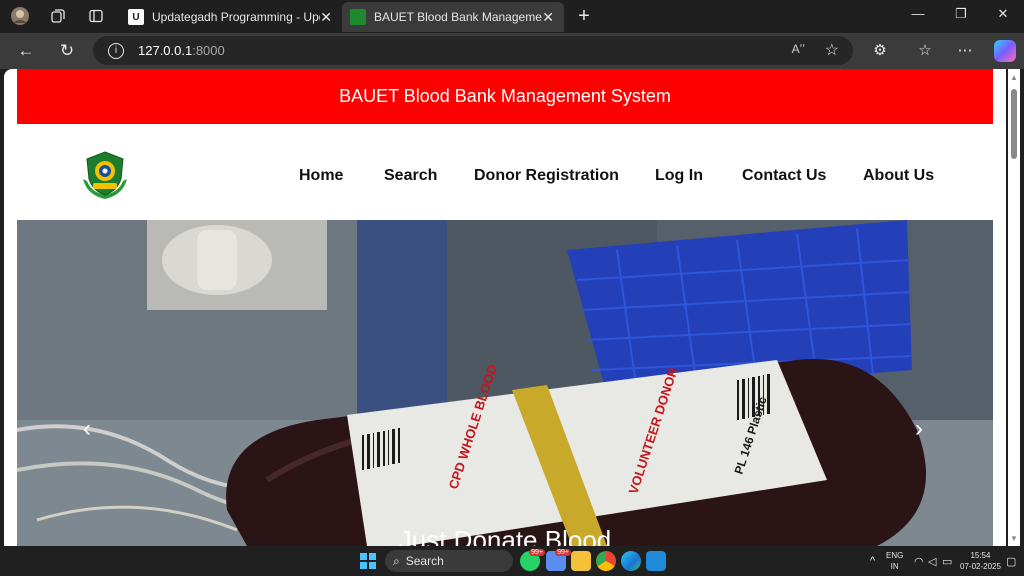  I want to click on nav-donor-registration: Donor Registration, so click(546, 176).